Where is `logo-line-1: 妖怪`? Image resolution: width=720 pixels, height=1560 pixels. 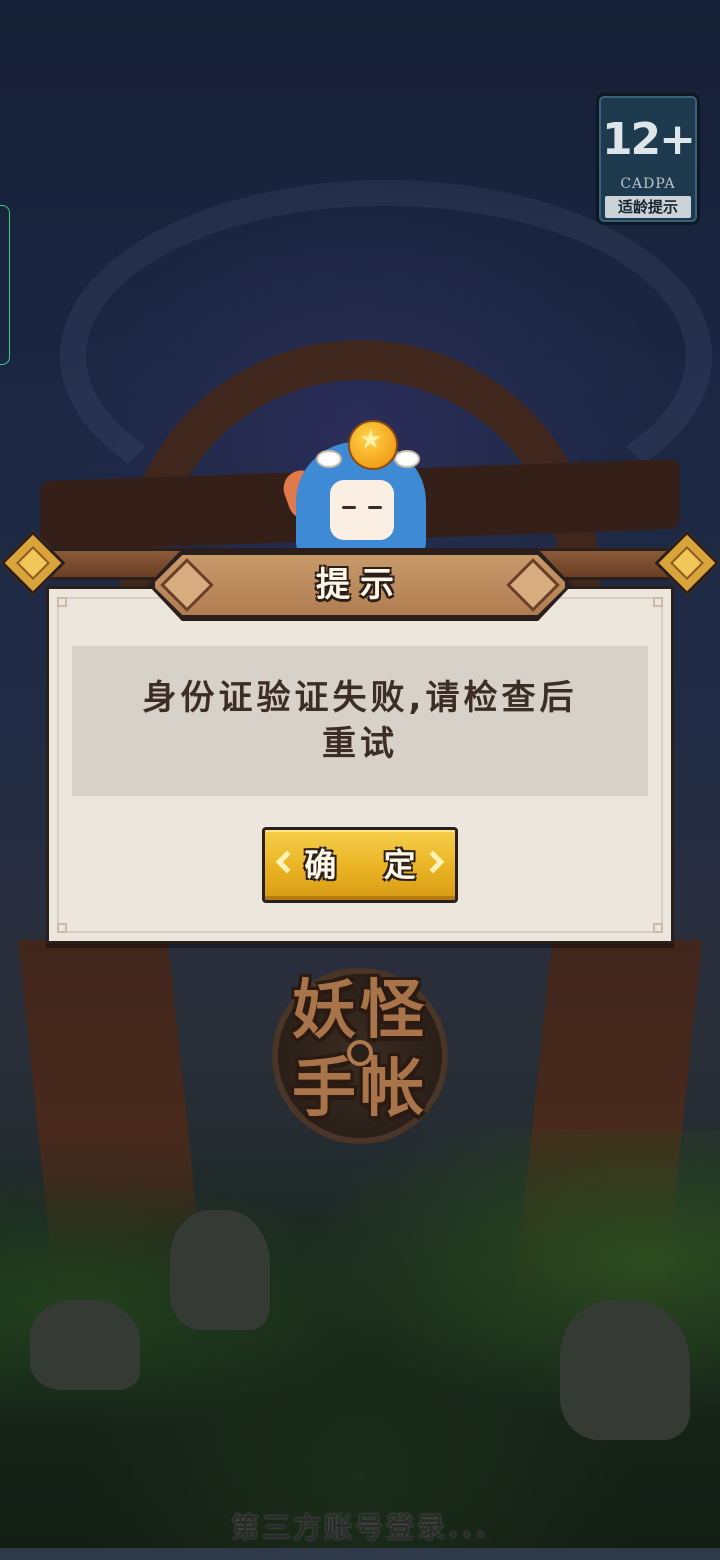 logo-line-1: 妖怪 is located at coordinates (360, 1011).